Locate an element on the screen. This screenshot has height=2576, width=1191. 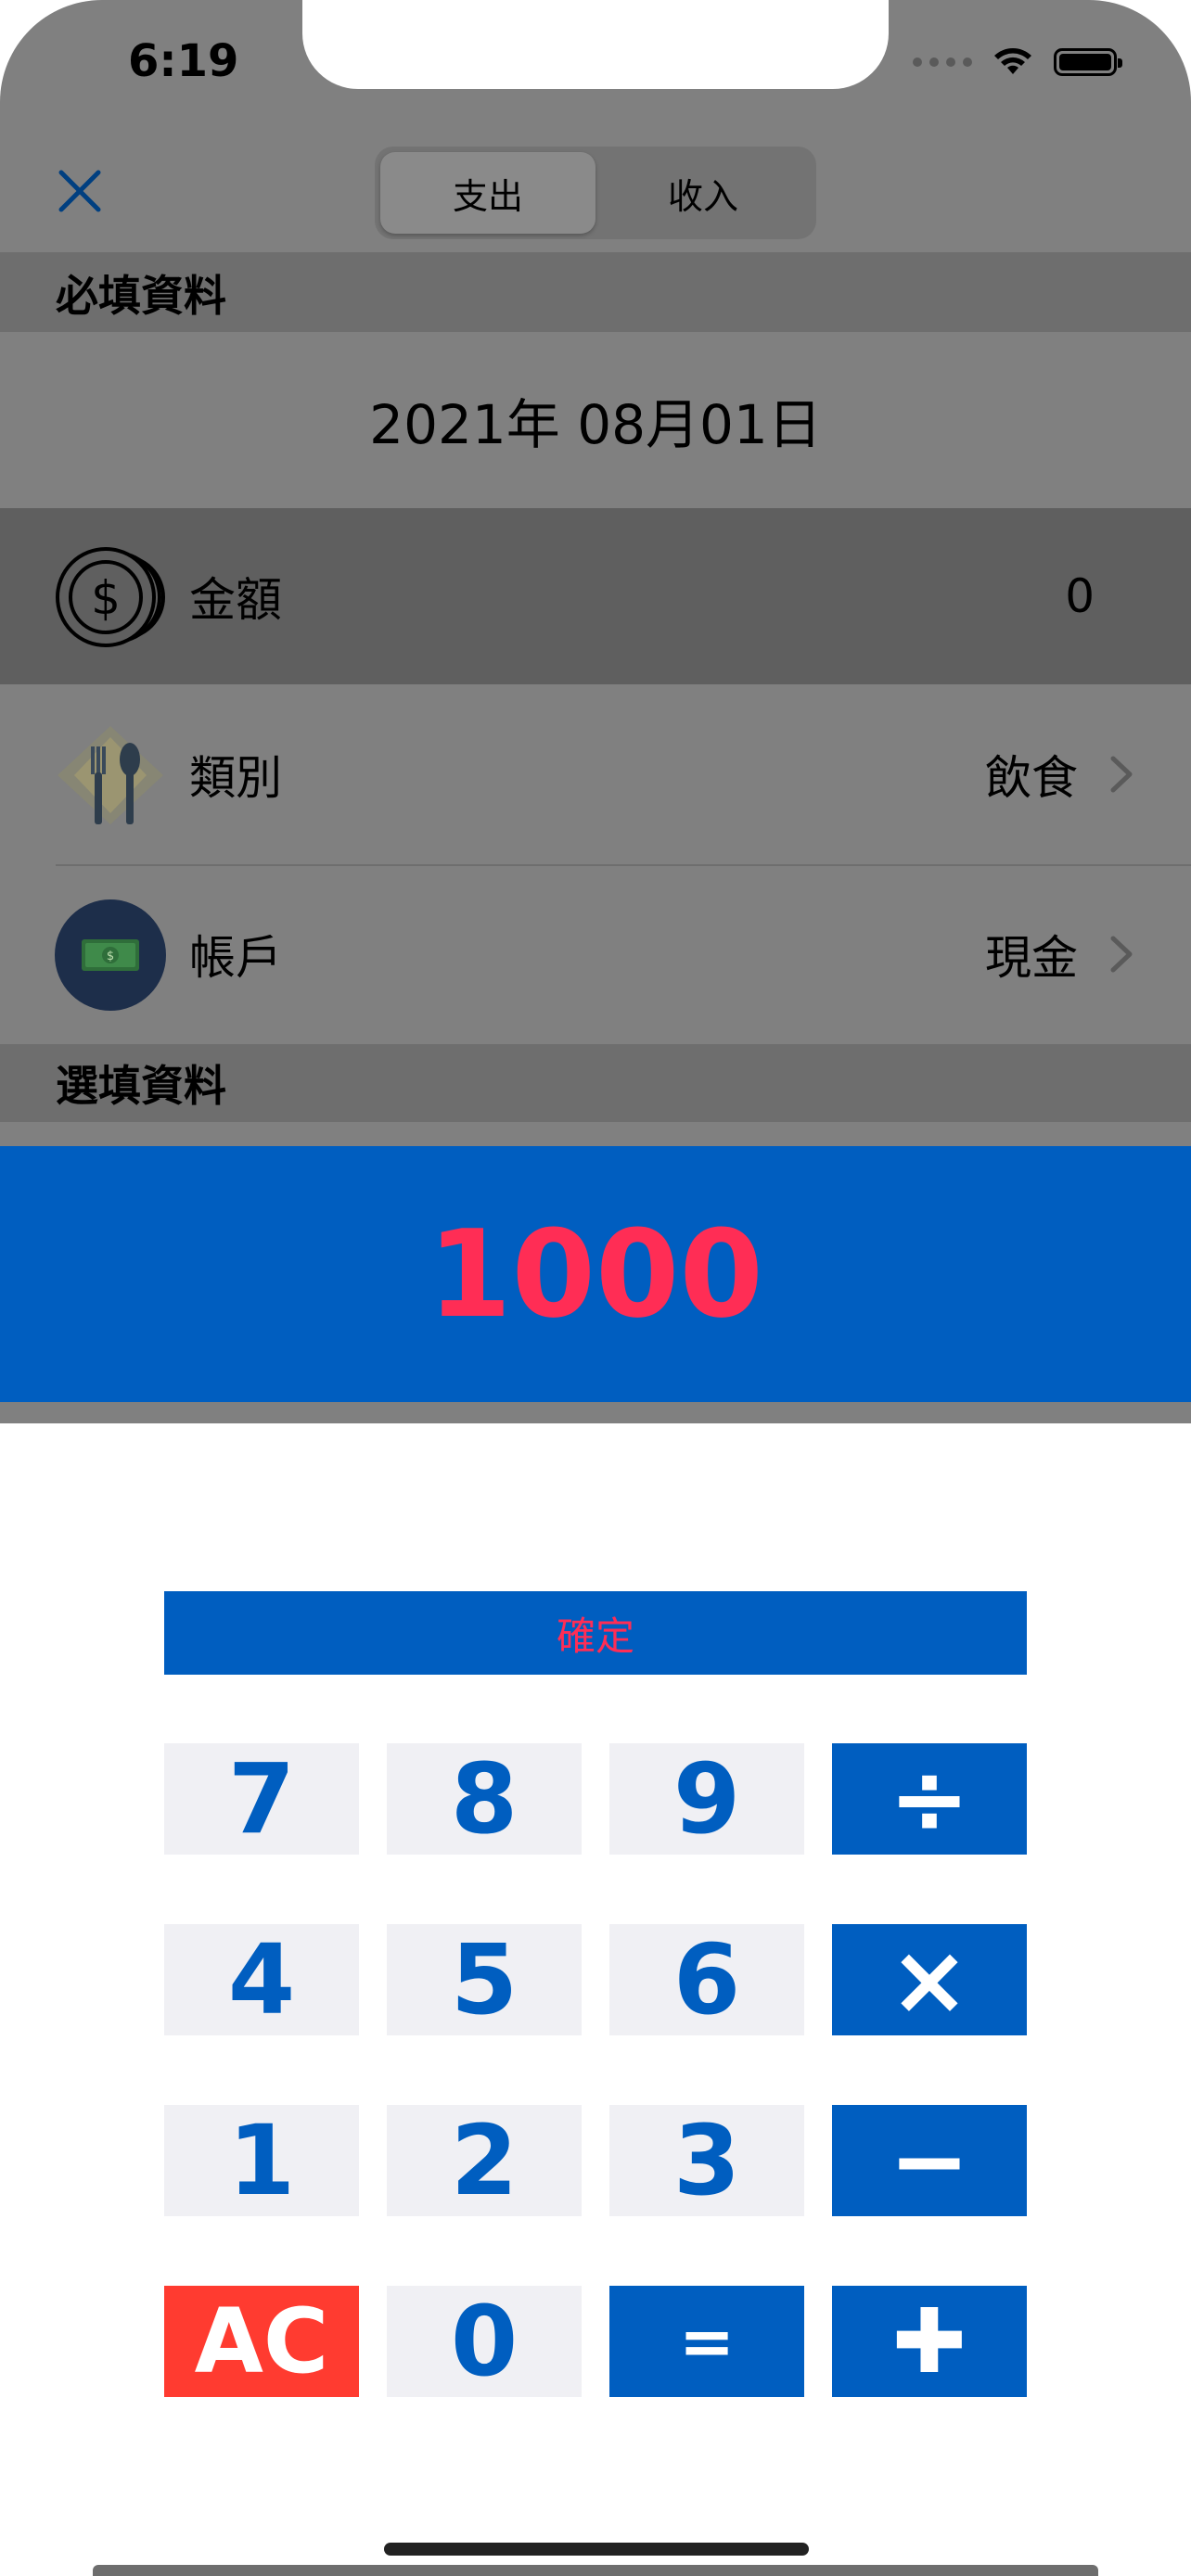
key-0: 0 is located at coordinates (484, 2341).